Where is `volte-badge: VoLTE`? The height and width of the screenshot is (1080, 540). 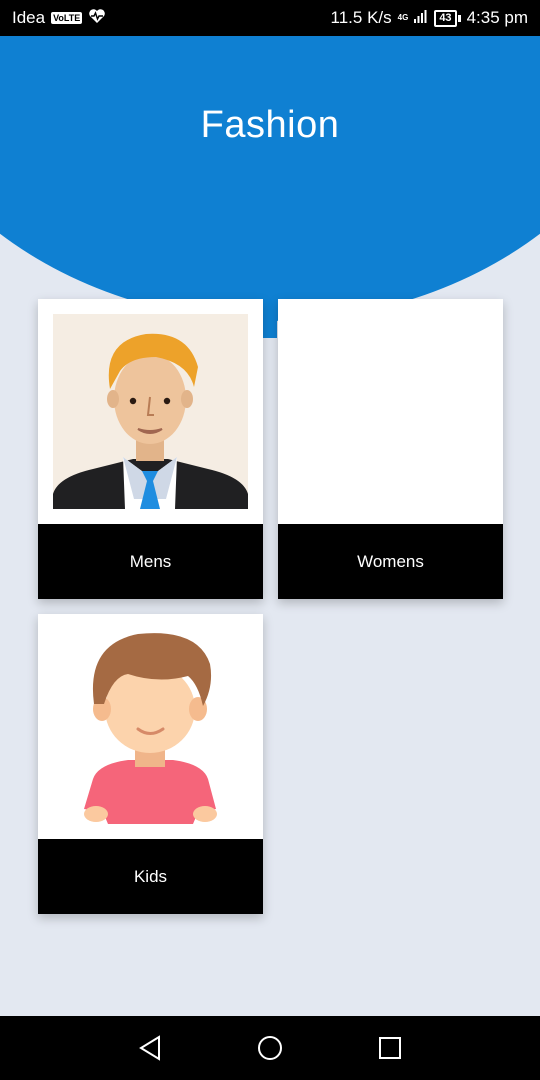 volte-badge: VoLTE is located at coordinates (67, 18).